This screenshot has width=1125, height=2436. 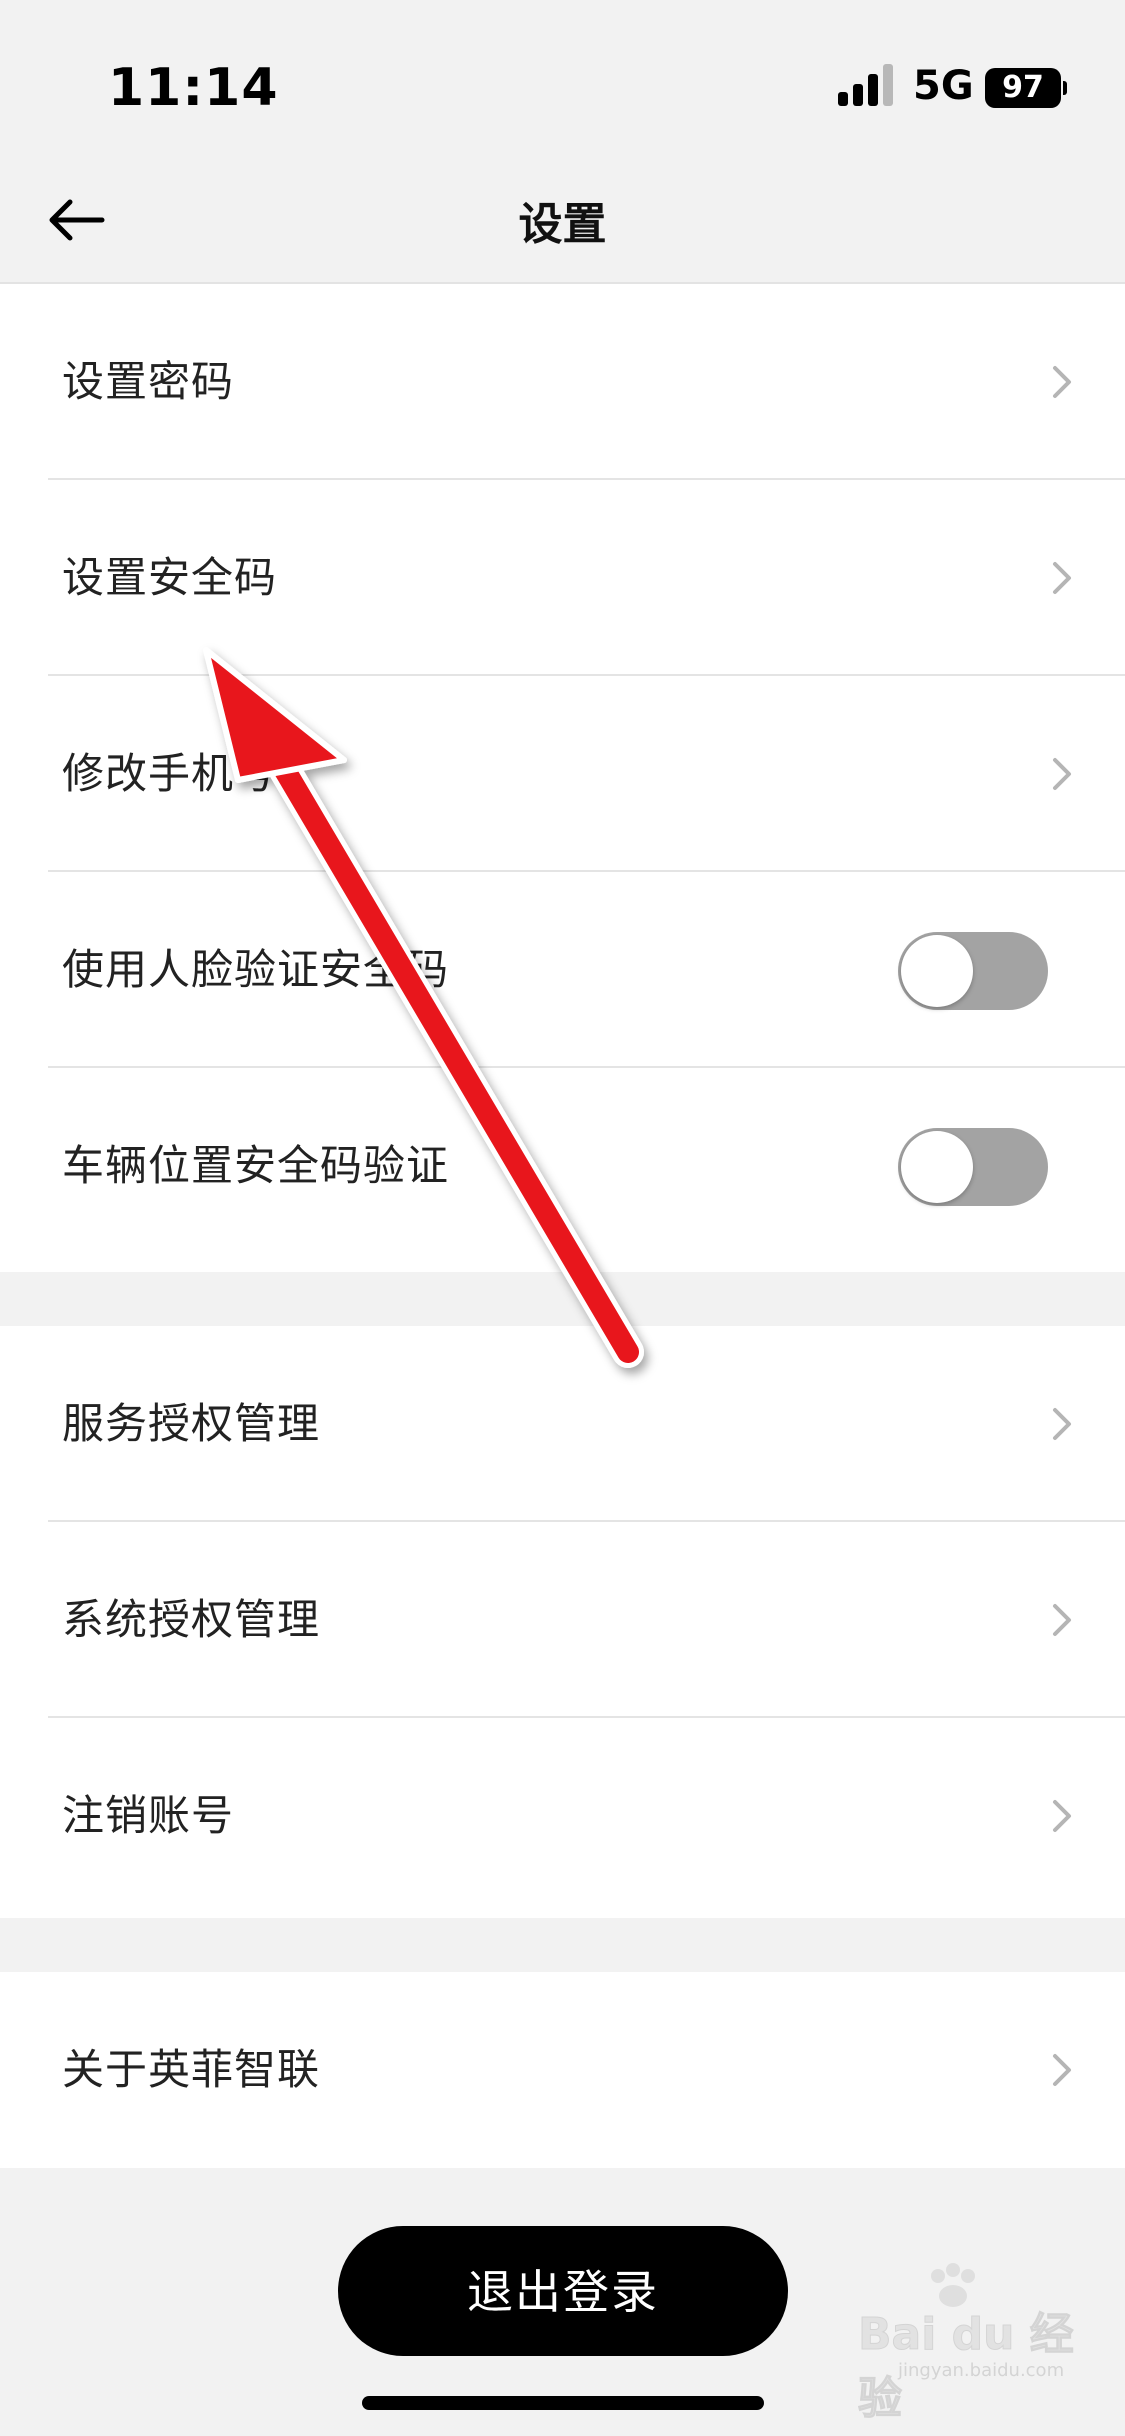 I want to click on network-type: 5G, so click(x=943, y=86).